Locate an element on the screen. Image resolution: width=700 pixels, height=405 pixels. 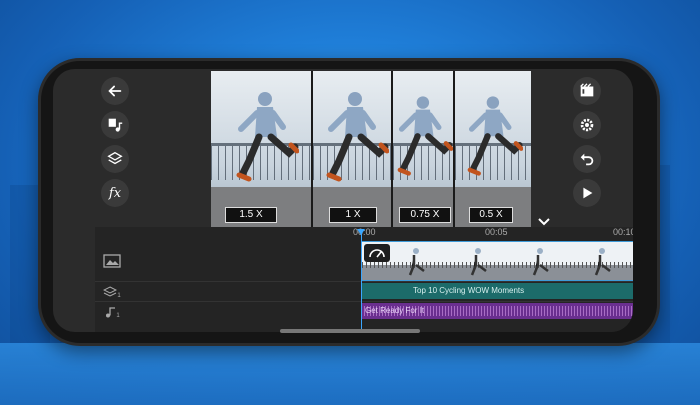
speed-adjust-button is located at coordinates (377, 253).